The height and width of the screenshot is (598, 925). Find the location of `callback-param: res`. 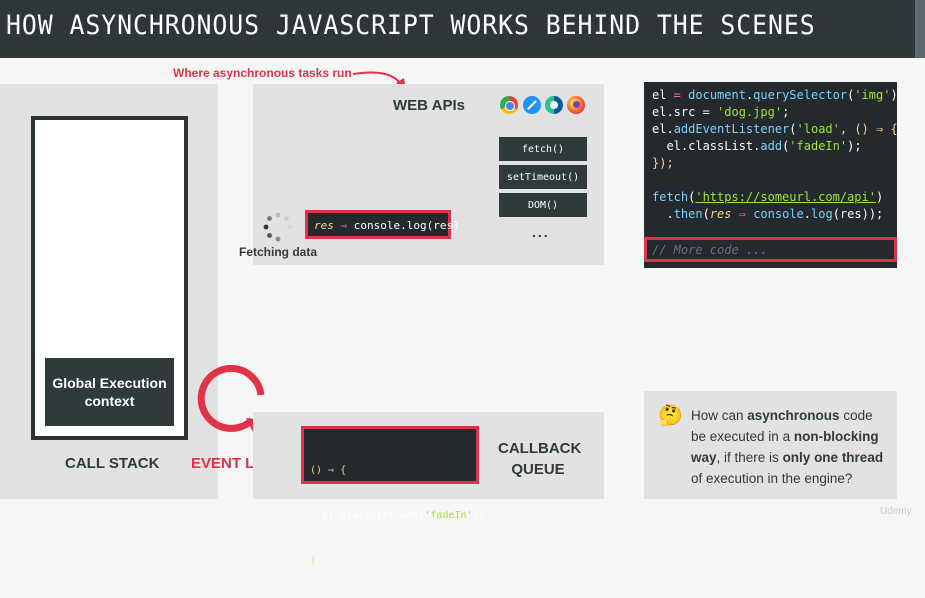

callback-param: res is located at coordinates (324, 225).